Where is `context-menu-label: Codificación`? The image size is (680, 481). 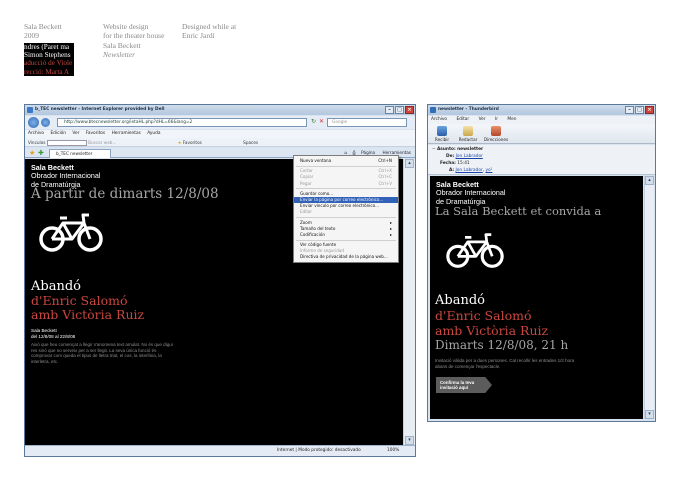 context-menu-label: Codificación is located at coordinates (312, 234).